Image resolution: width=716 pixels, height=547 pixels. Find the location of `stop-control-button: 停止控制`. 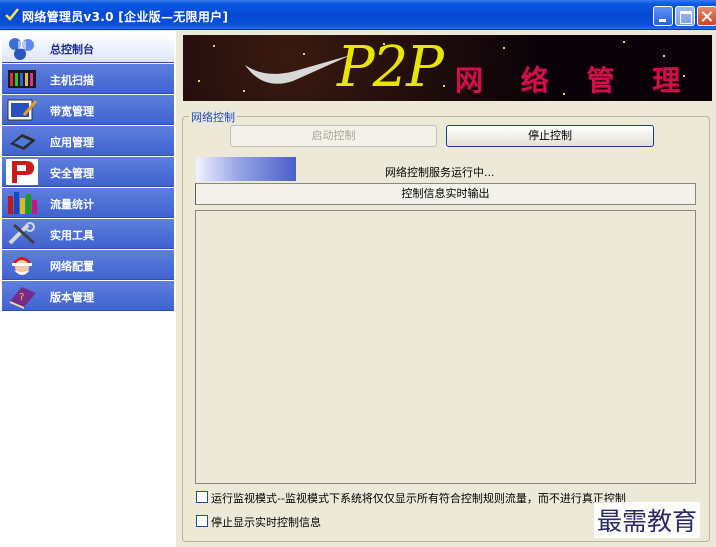

stop-control-button: 停止控制 is located at coordinates (550, 136).